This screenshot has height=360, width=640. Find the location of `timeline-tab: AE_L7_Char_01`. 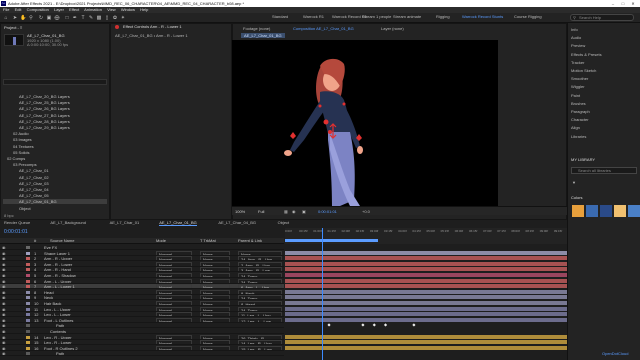

timeline-tab: AE_L7_Char_01 is located at coordinates (125, 223).